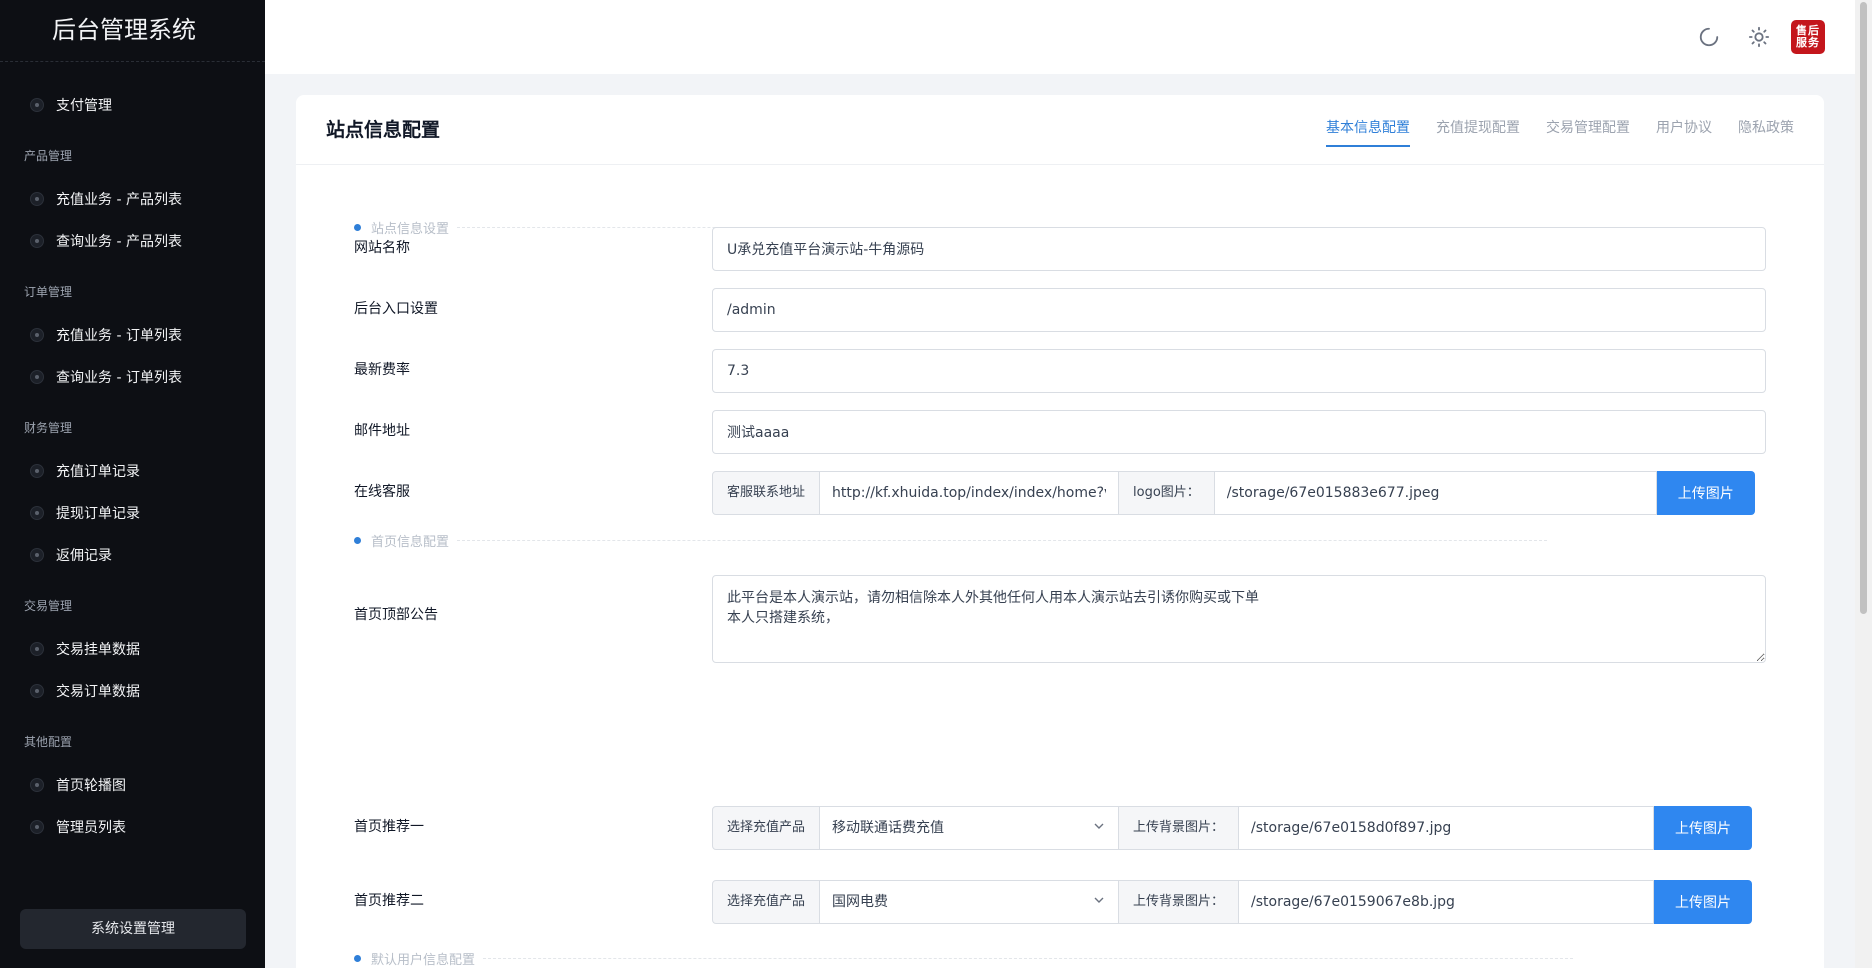 Image resolution: width=1872 pixels, height=968 pixels. Describe the element at coordinates (382, 370) in the screenshot. I see `rate-label: 最新费率` at that location.